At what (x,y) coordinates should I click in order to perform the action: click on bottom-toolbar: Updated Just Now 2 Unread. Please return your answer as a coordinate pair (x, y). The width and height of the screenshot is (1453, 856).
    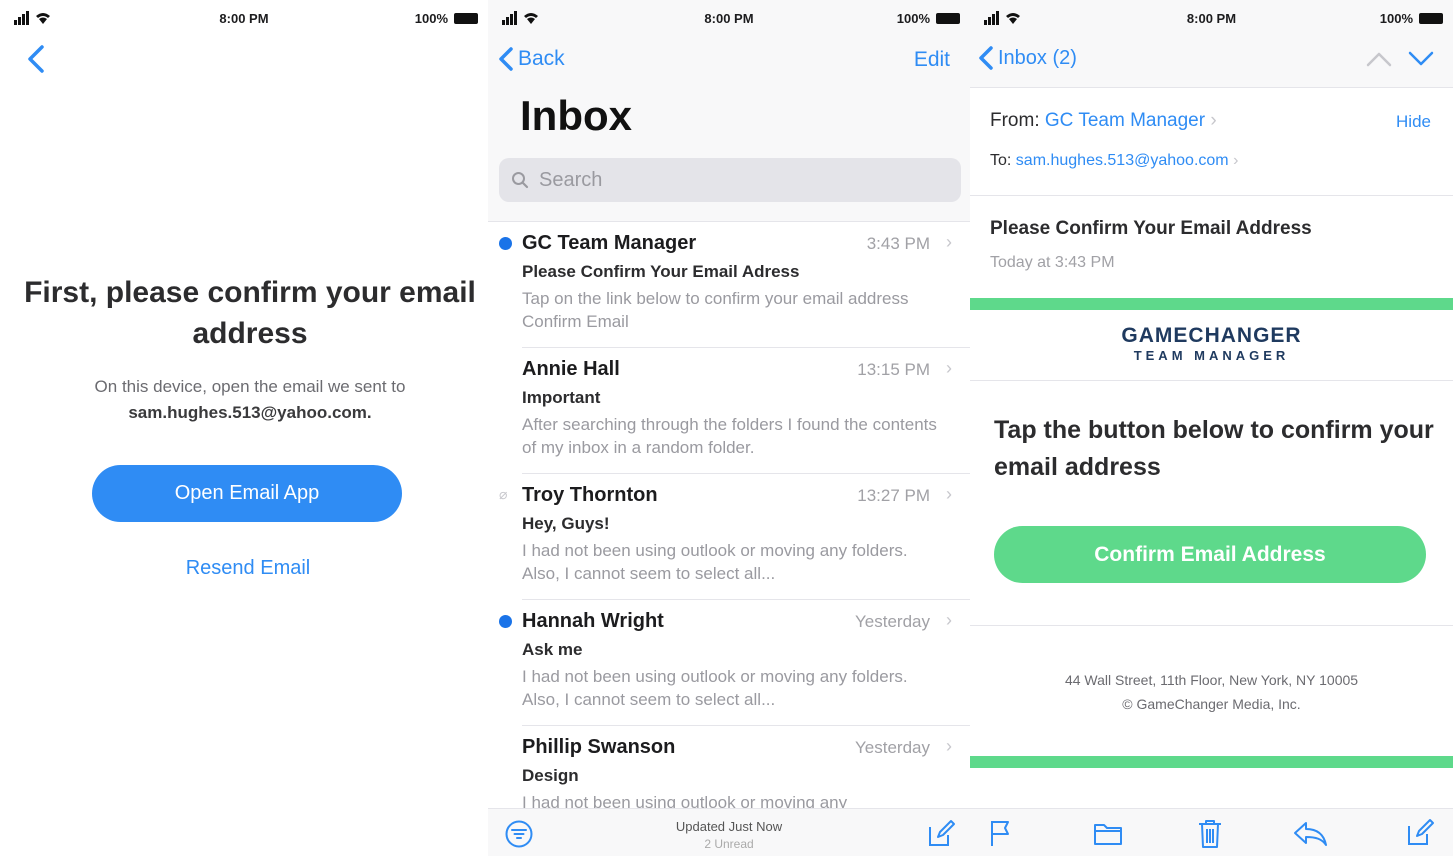
    Looking at the image, I should click on (729, 832).